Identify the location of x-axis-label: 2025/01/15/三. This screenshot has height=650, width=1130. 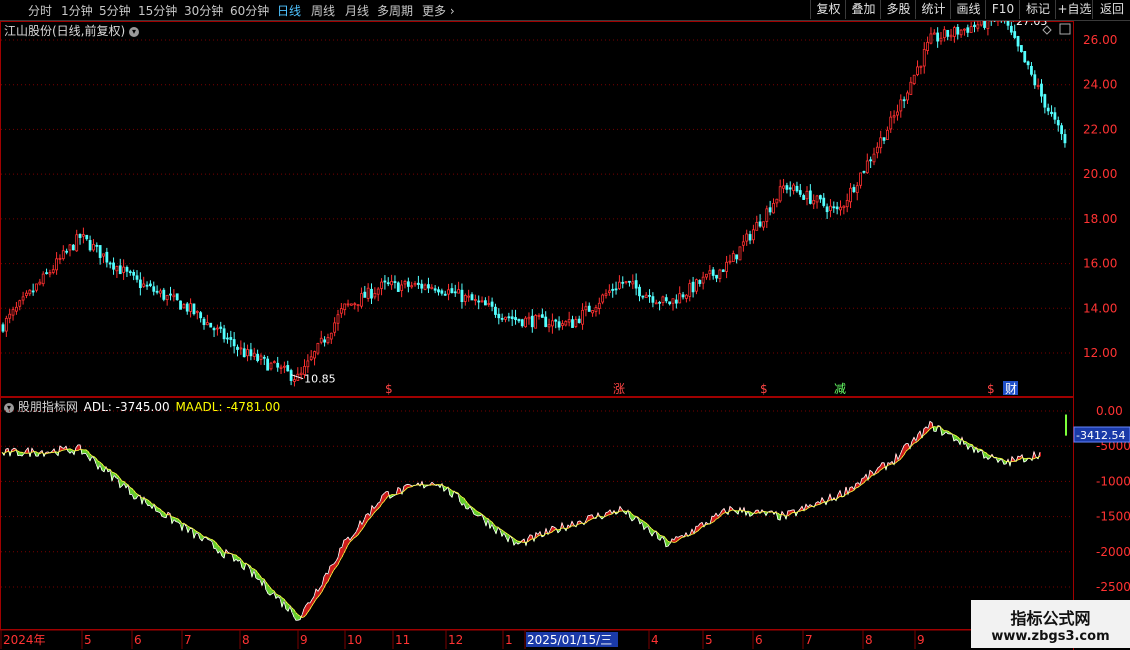
(569, 640).